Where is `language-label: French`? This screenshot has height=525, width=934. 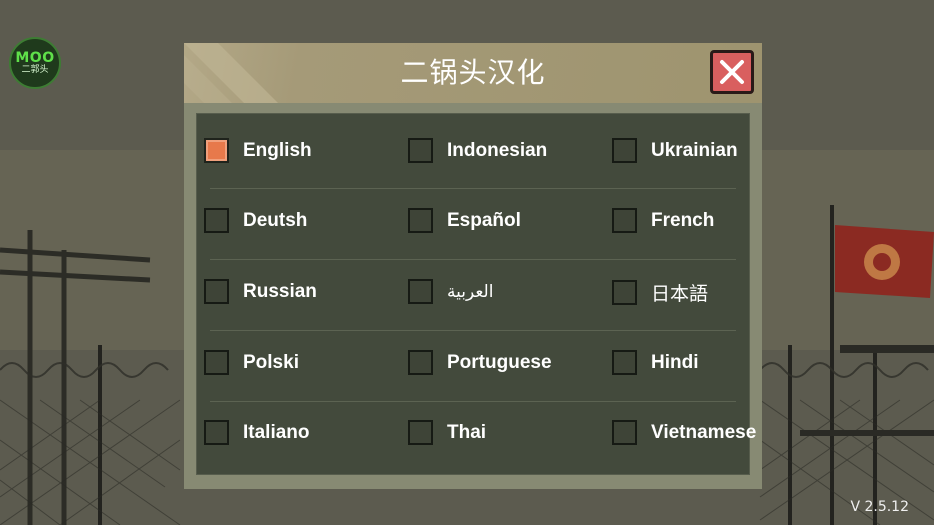
language-label: French is located at coordinates (683, 220).